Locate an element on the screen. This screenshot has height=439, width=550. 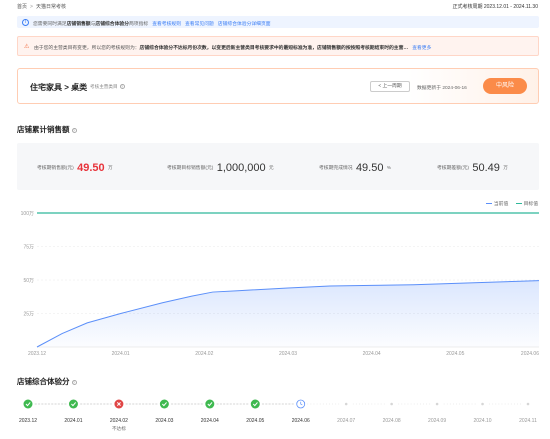
category-sub: 考核主营类目? is located at coordinates (107, 87).